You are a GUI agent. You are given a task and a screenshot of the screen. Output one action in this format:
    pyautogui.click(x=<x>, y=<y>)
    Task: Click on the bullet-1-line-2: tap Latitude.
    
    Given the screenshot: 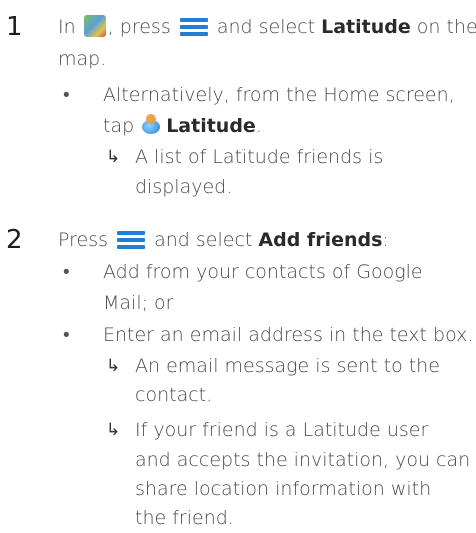 What is the action you would take?
    pyautogui.click(x=182, y=126)
    